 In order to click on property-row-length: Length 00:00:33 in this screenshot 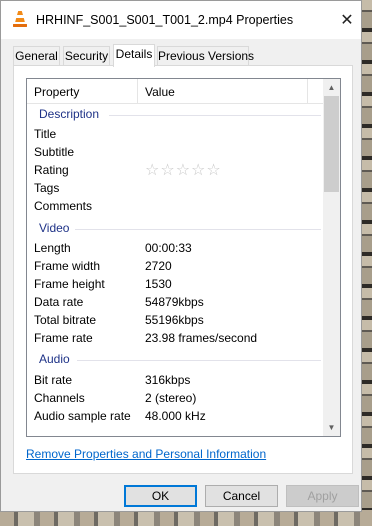, I will do `click(175, 248)`.